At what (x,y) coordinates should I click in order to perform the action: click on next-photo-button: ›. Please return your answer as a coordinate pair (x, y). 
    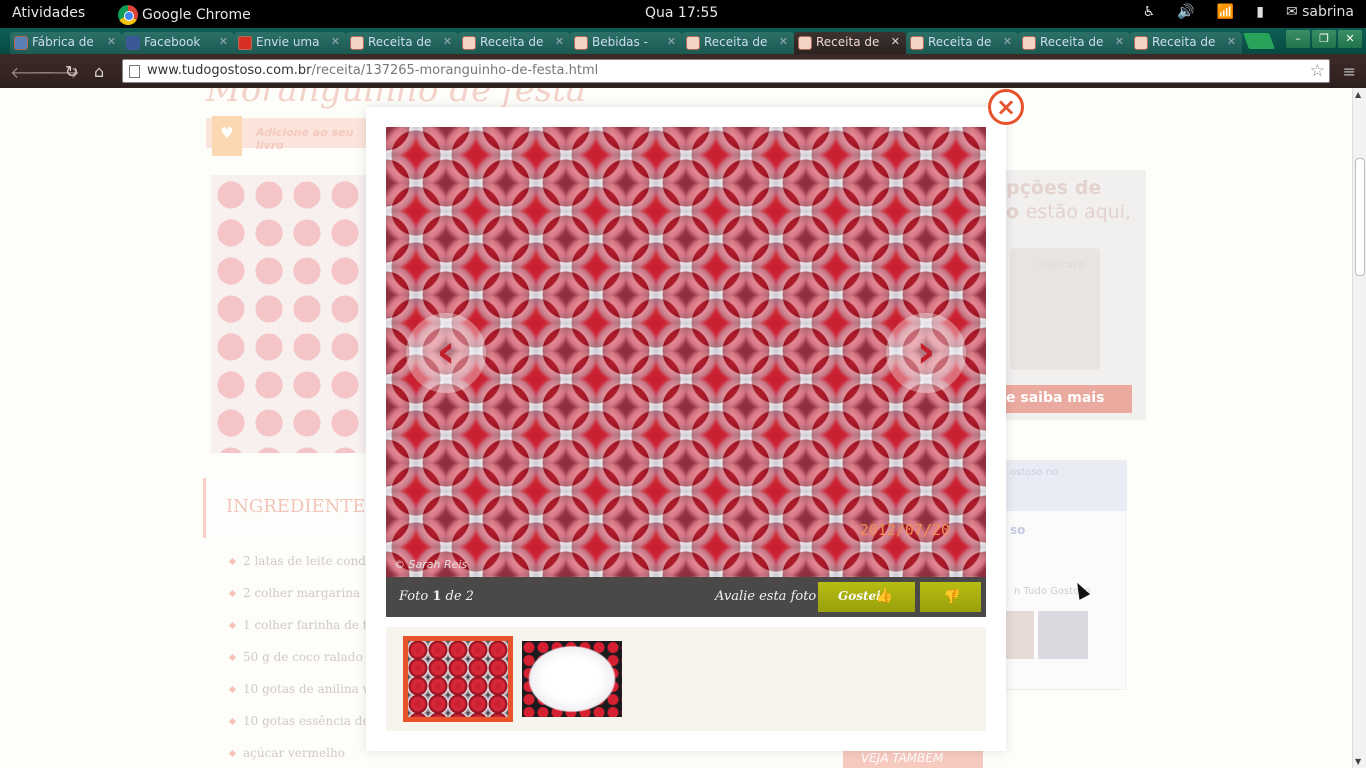
    Looking at the image, I should click on (926, 353).